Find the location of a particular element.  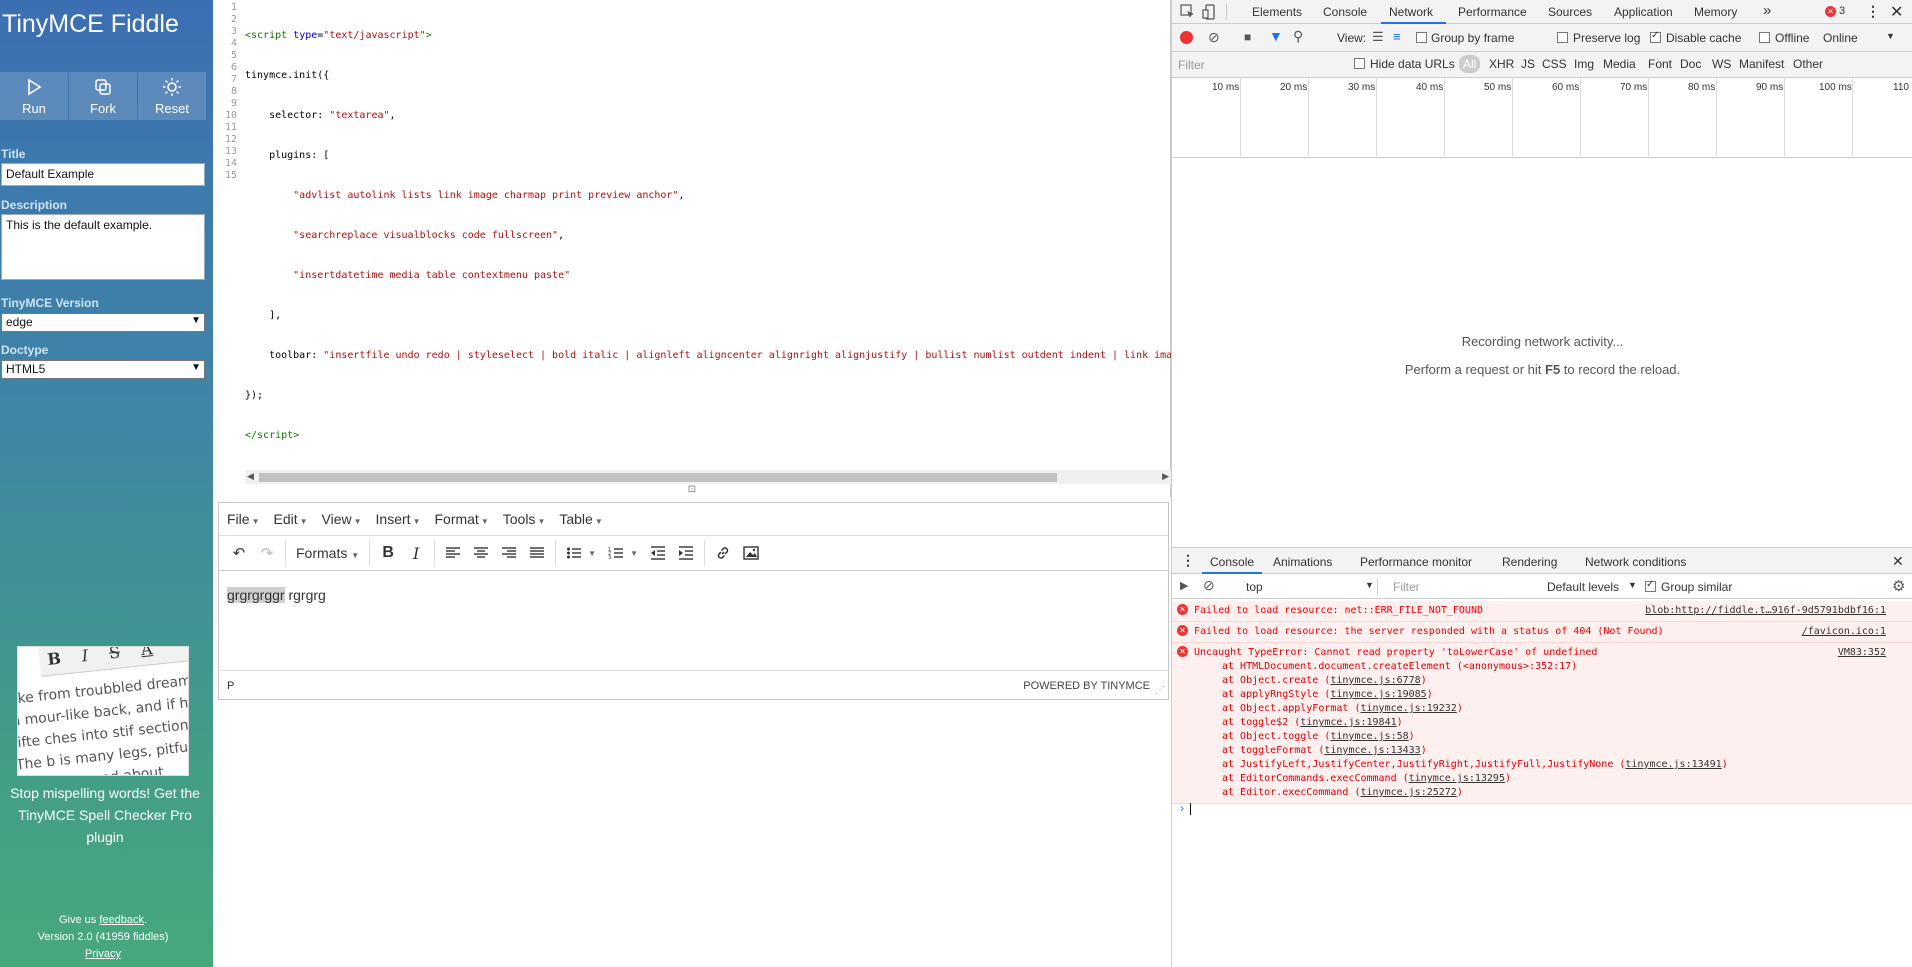

drawer-tab-rendering: Rendering is located at coordinates (1529, 562).